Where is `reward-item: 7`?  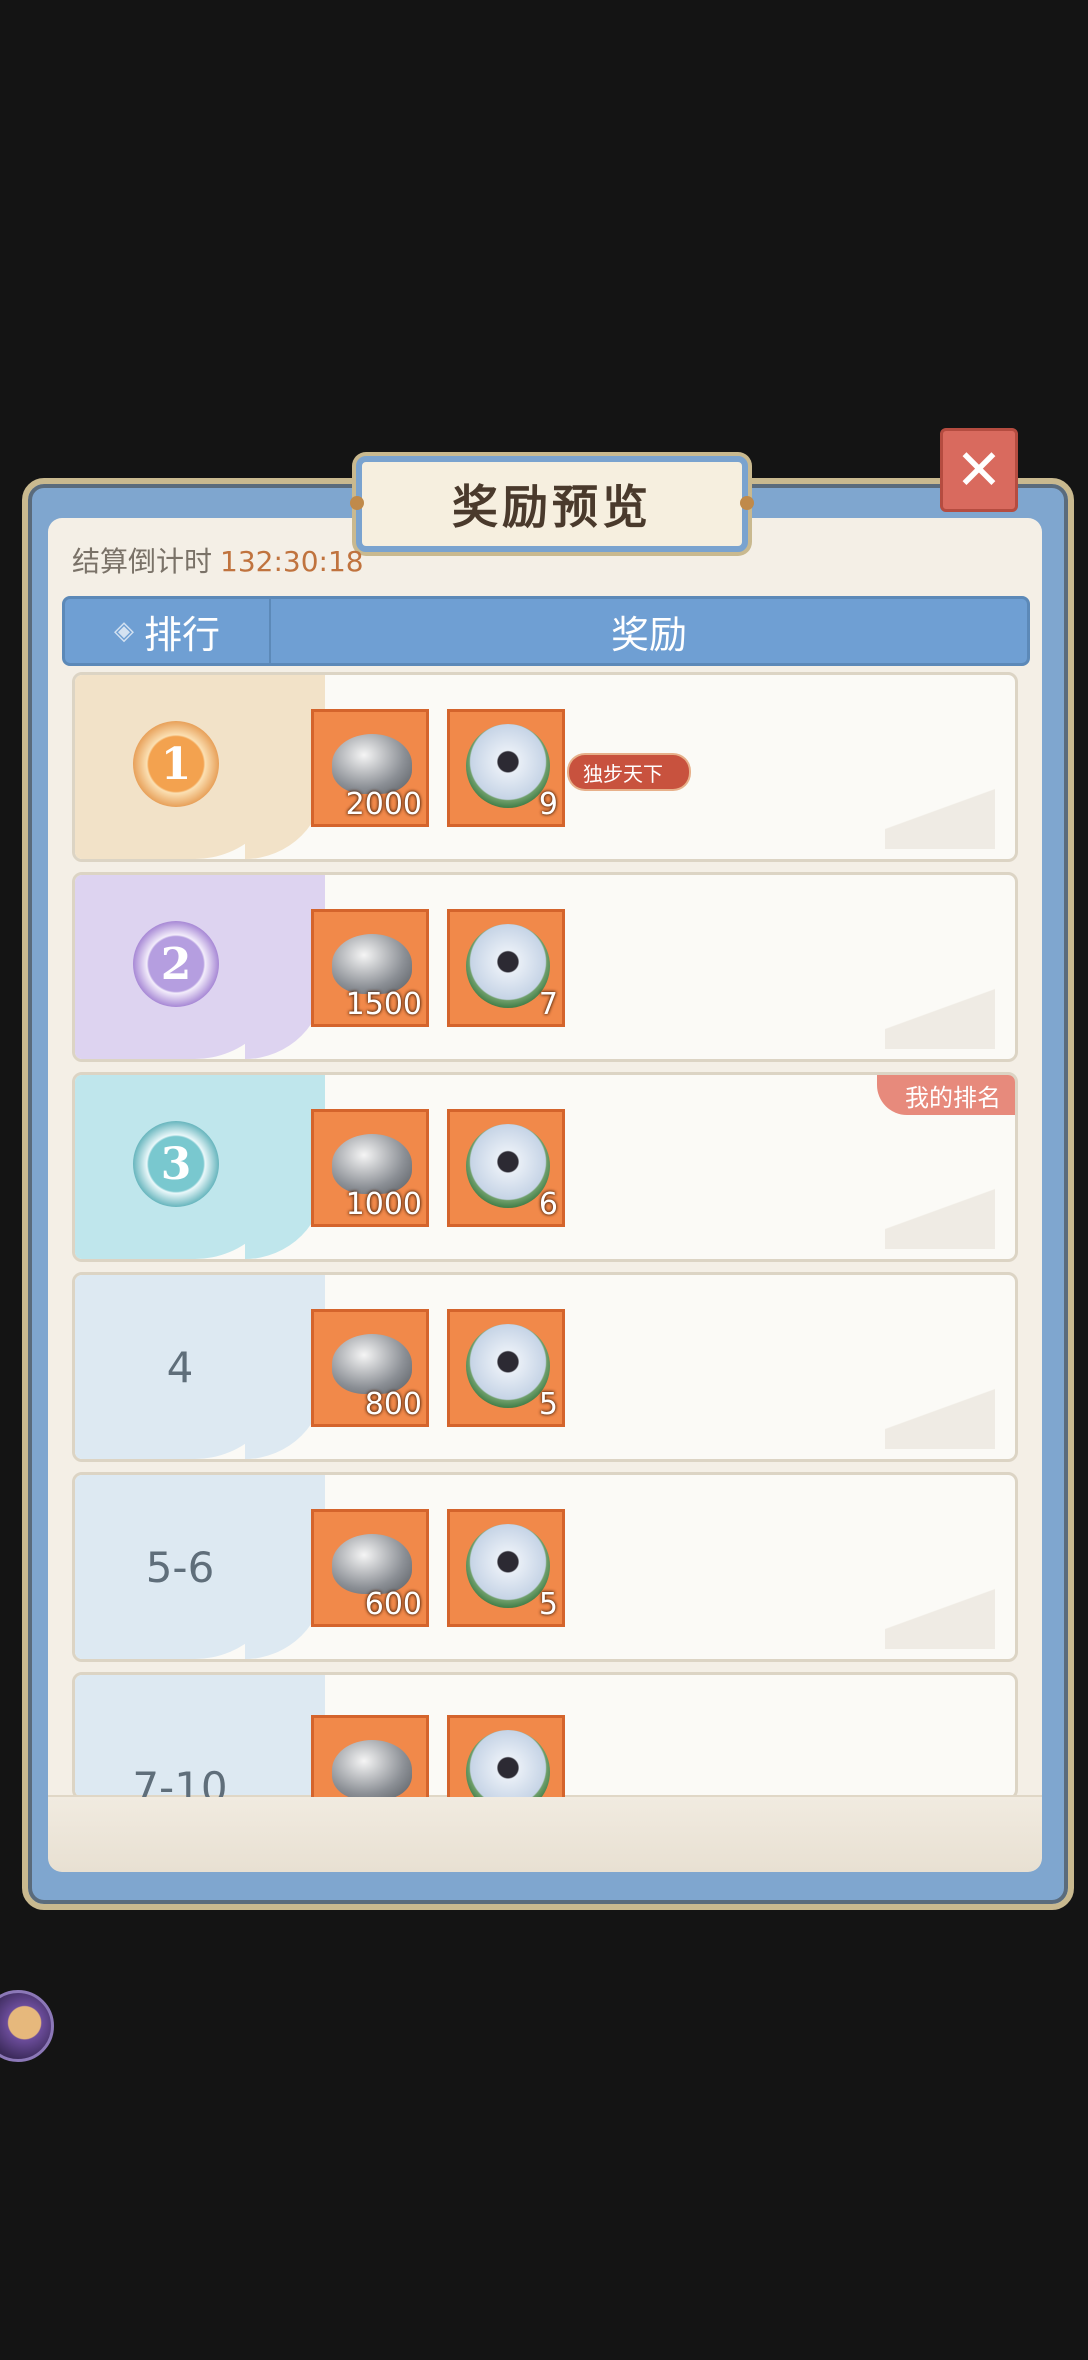
reward-item: 7 is located at coordinates (506, 968).